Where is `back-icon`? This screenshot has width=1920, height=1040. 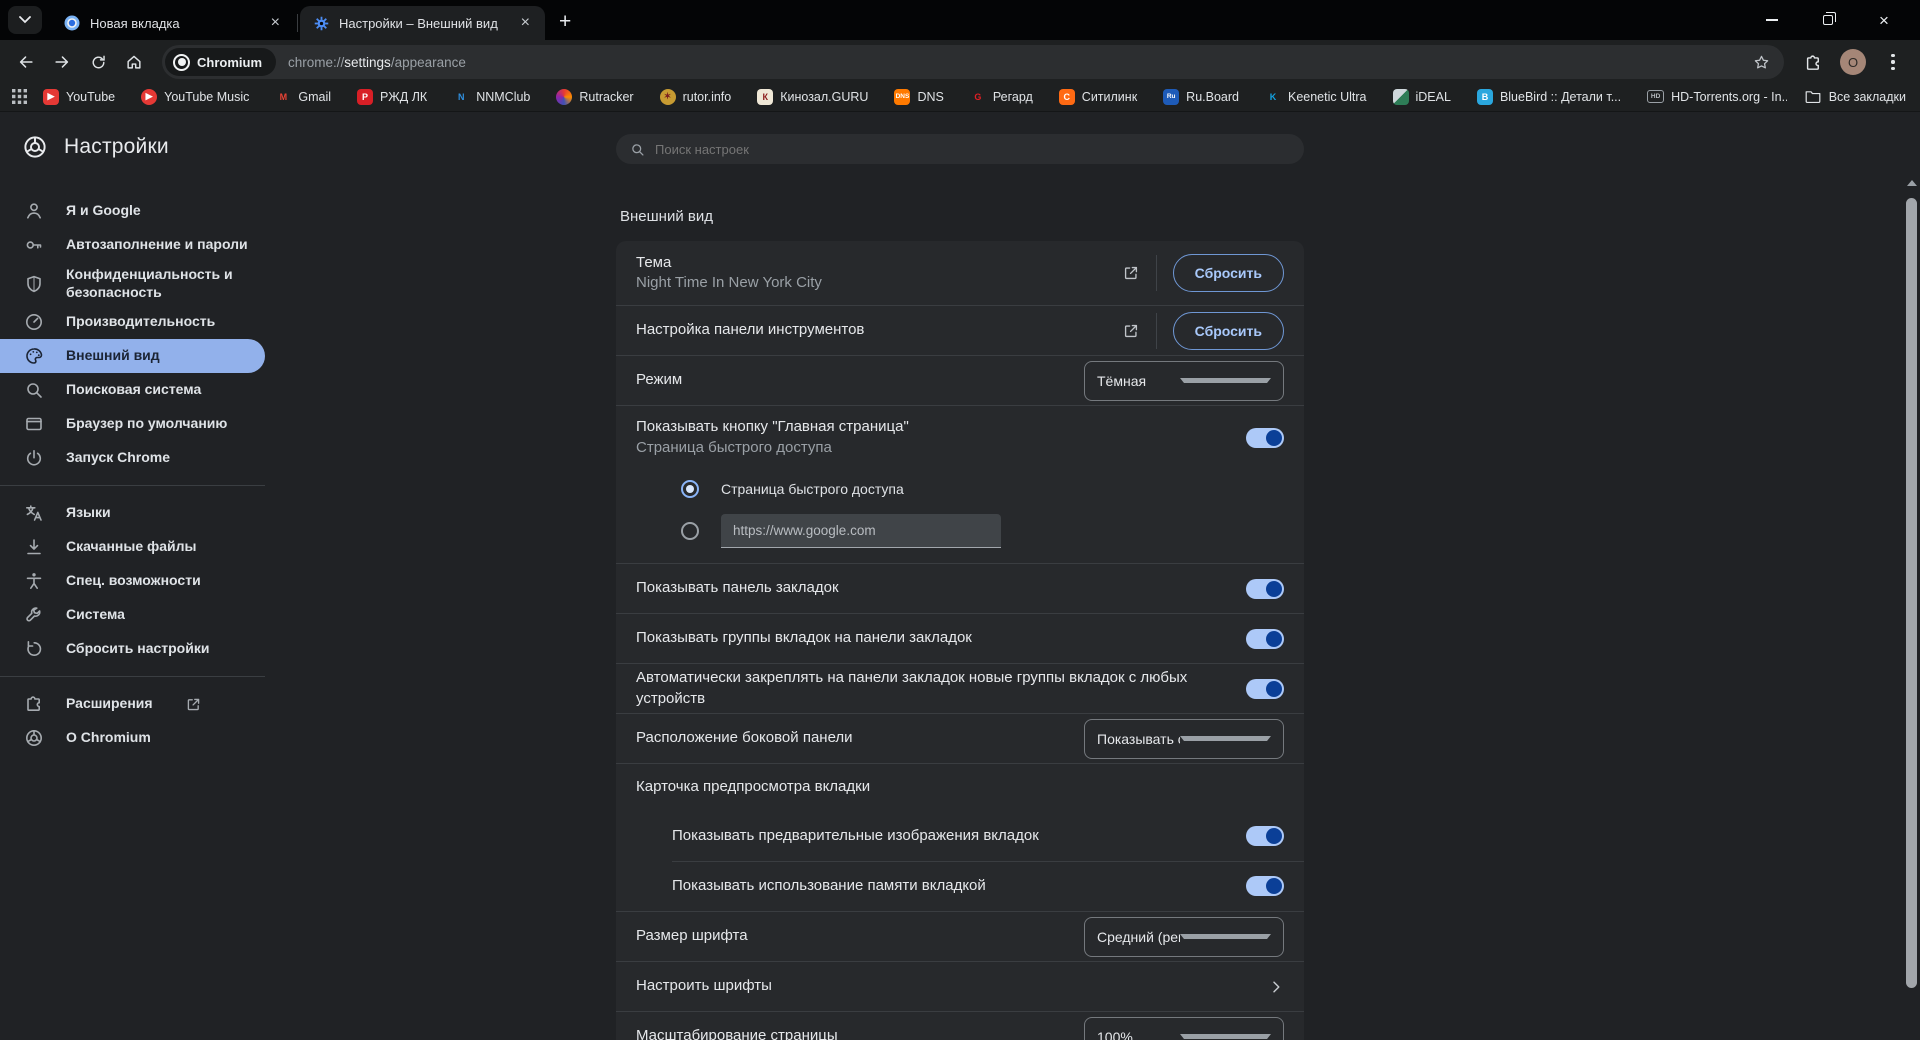
back-icon is located at coordinates (26, 62).